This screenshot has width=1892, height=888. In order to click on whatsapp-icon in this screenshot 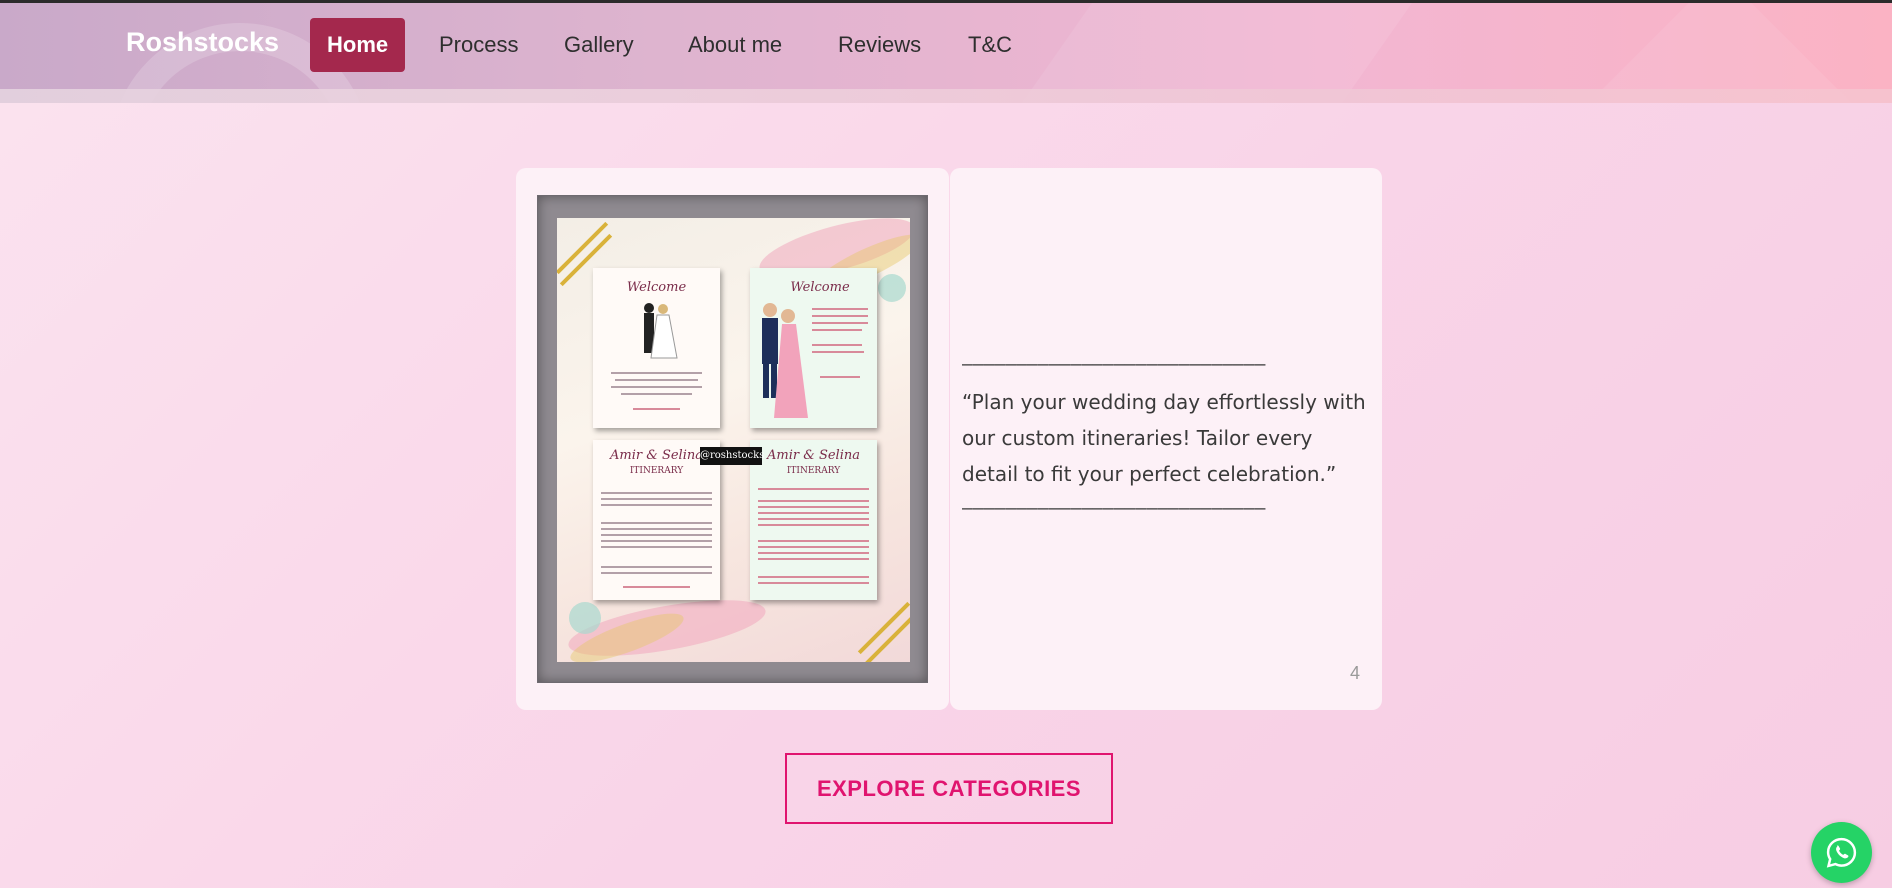, I will do `click(1841, 852)`.